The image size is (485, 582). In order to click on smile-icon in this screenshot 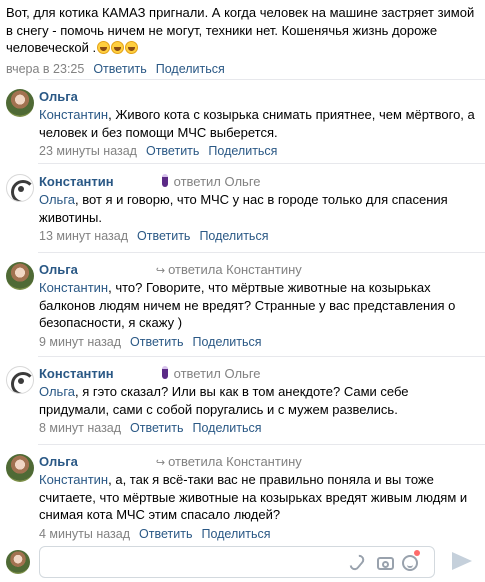, I will do `click(410, 563)`.